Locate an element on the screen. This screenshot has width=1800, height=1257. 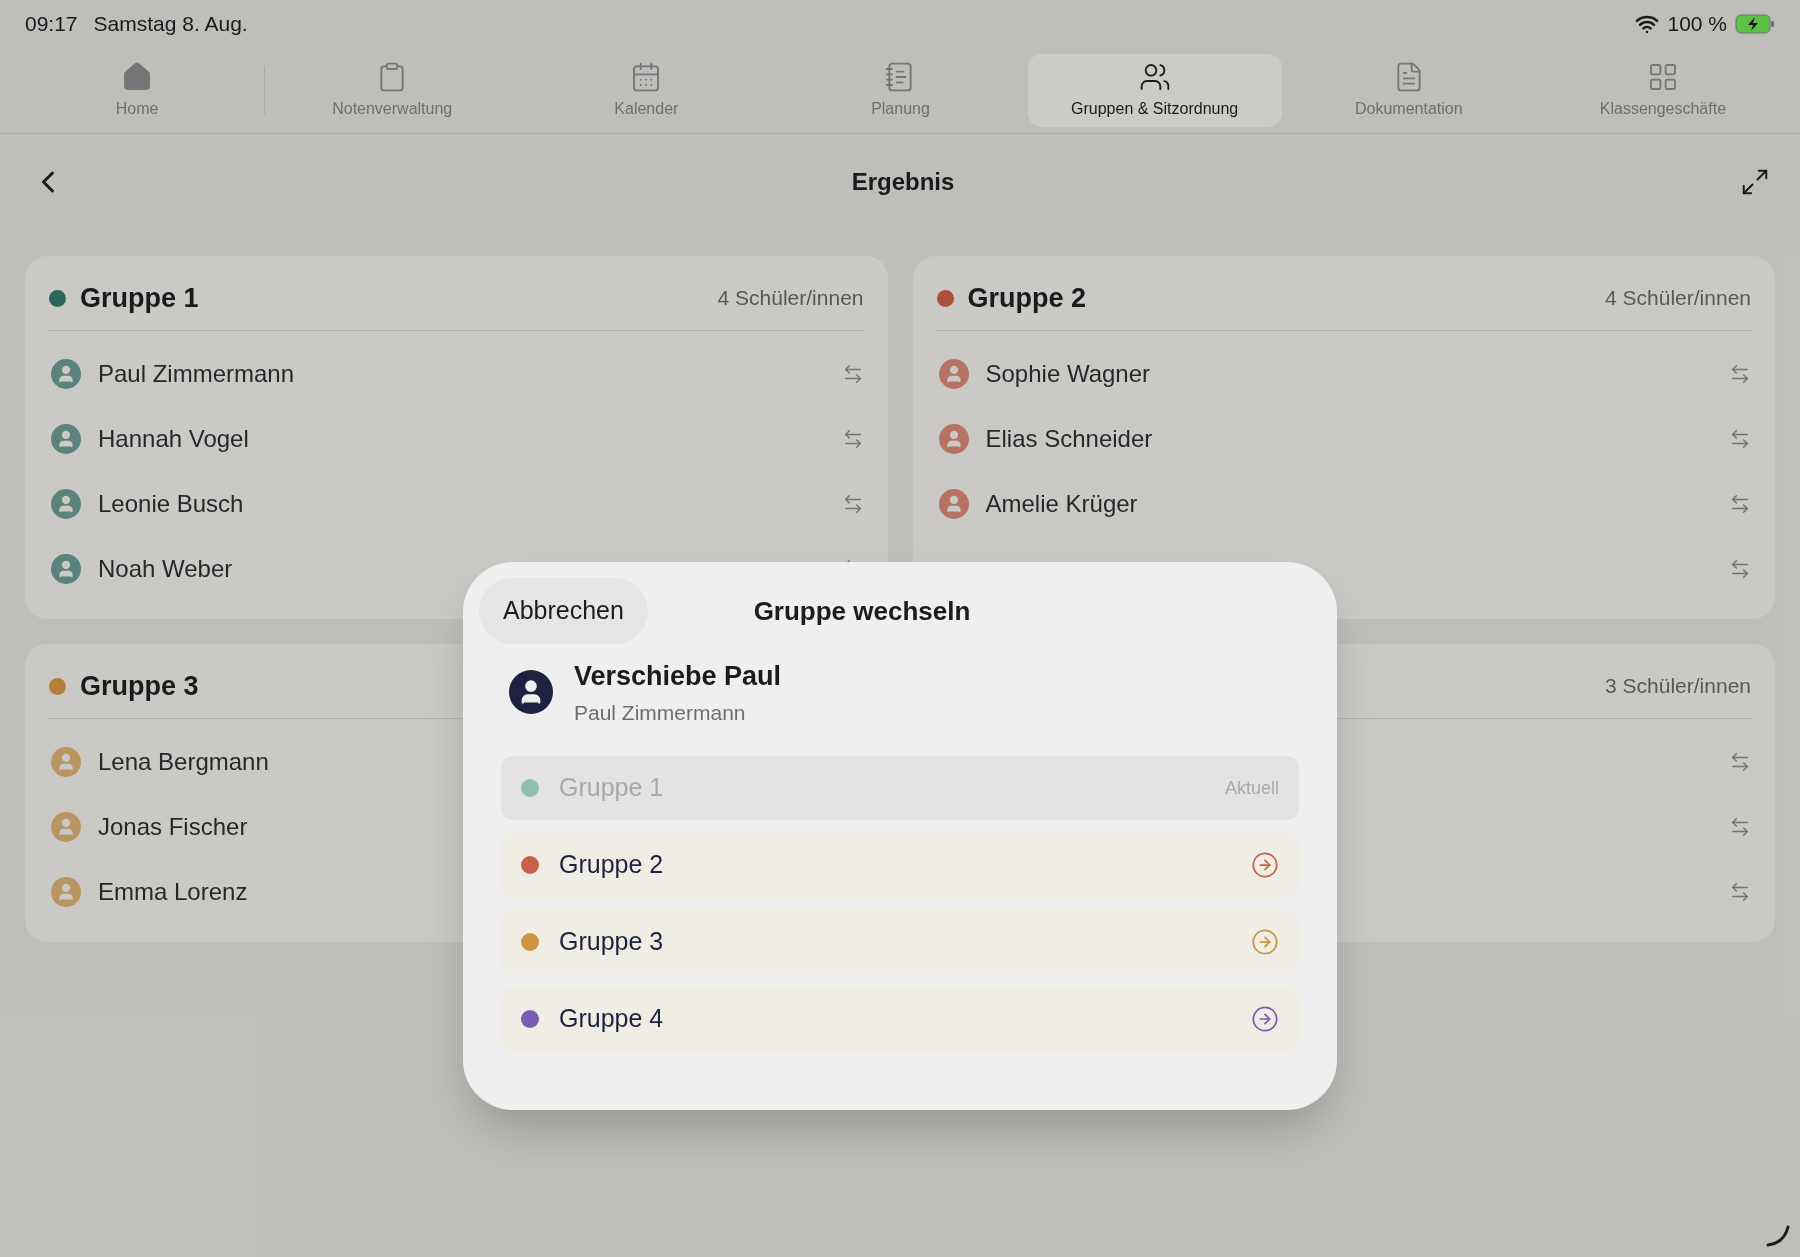
student-name: Elias Schneider is located at coordinates (1069, 438).